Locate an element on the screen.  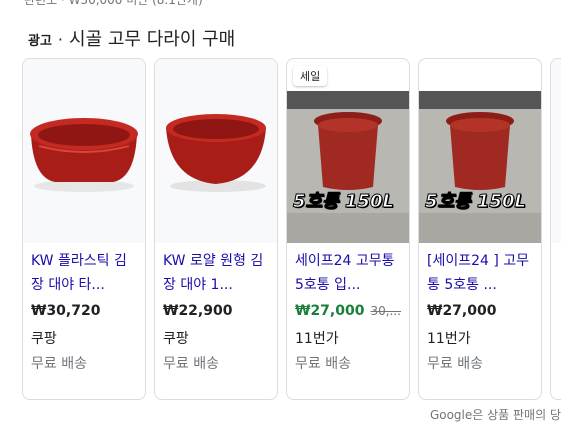
ad-disclaimer: Google은 상품 판매의 당 is located at coordinates (495, 415).